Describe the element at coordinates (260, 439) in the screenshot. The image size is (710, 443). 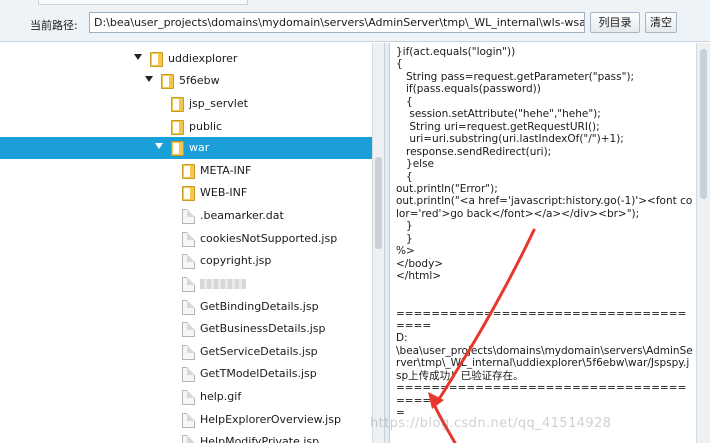
I see `tree-item-label: HelpModifyPrivate.jsp` at that location.